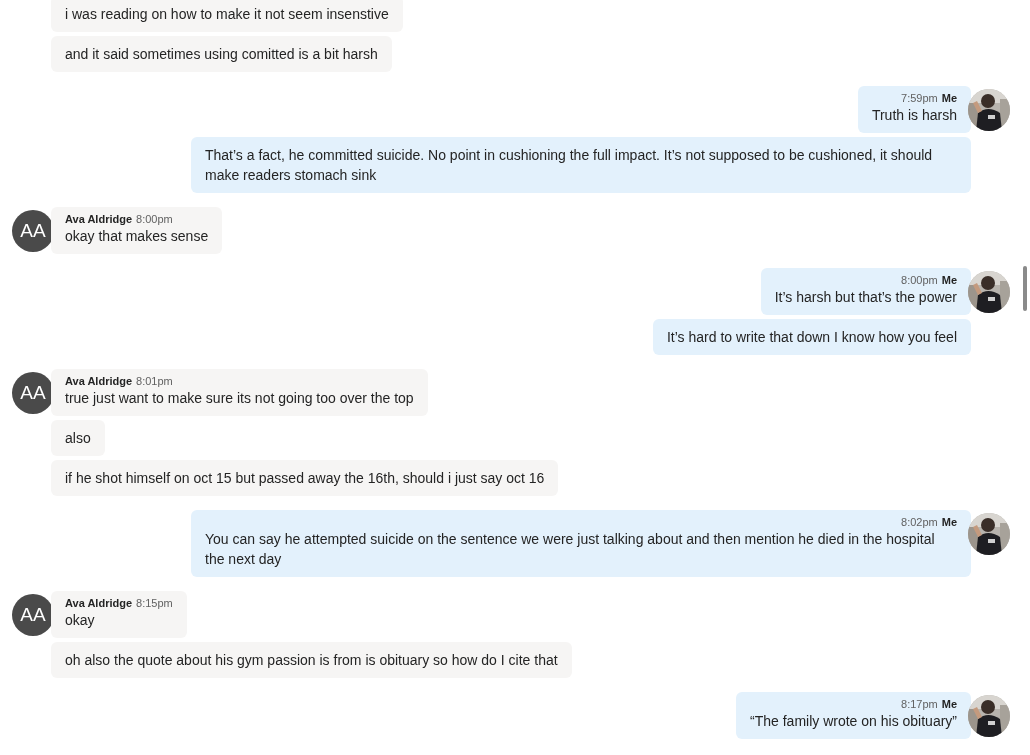 This screenshot has height=755, width=1030. What do you see at coordinates (239, 398) in the screenshot?
I see `message-text: true just want to make sure its not going too over the top` at bounding box center [239, 398].